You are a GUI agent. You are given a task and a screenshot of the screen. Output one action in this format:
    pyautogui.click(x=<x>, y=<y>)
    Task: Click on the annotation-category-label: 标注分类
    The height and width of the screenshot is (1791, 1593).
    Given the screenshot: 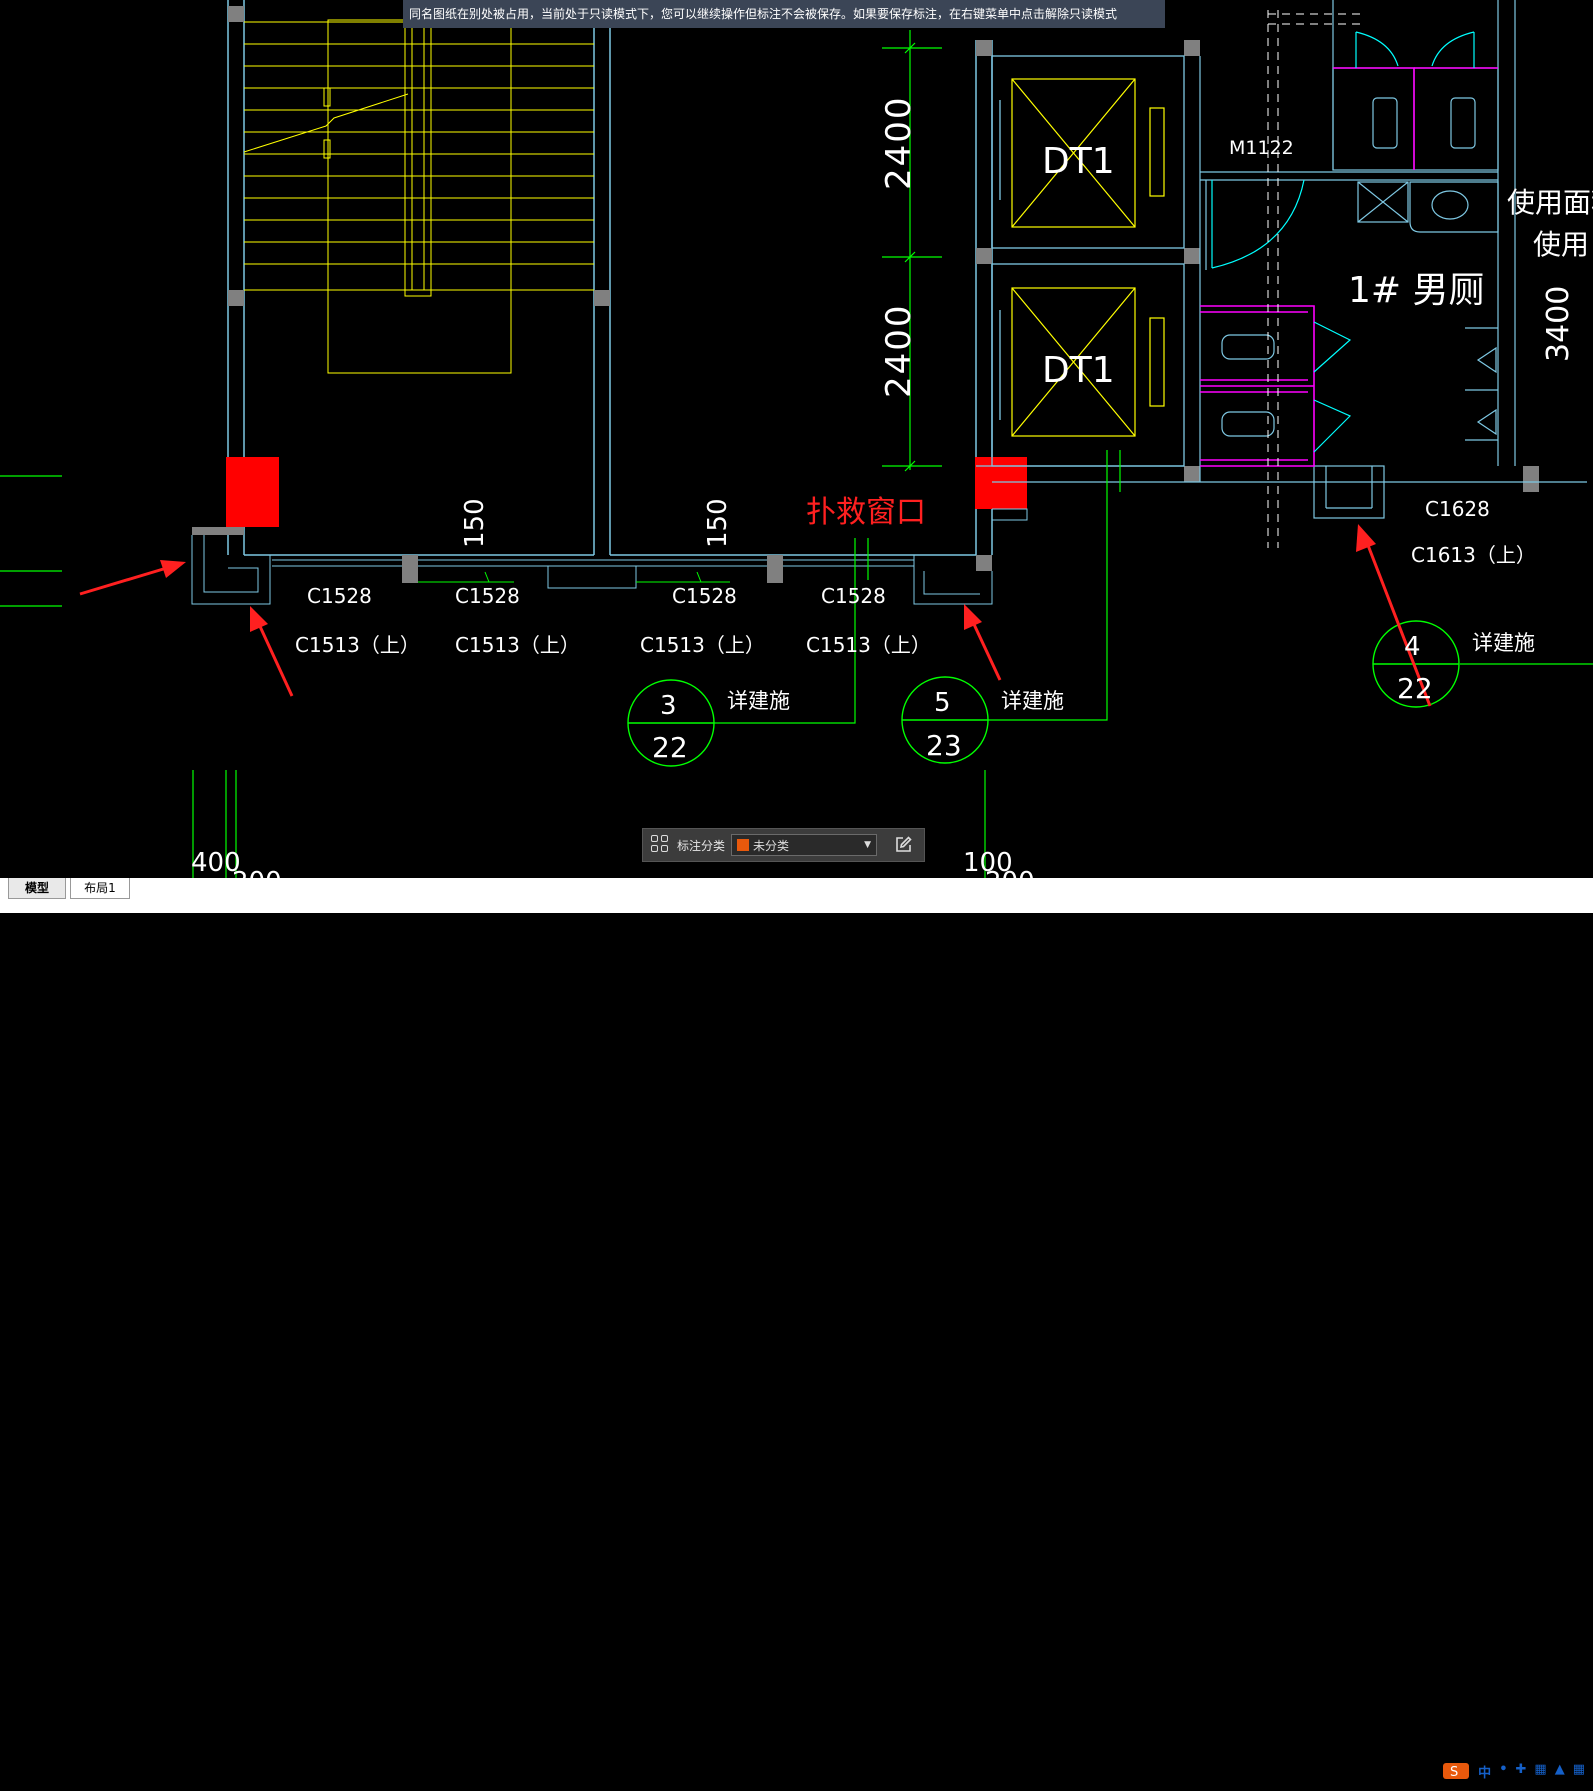 What is the action you would take?
    pyautogui.click(x=701, y=845)
    